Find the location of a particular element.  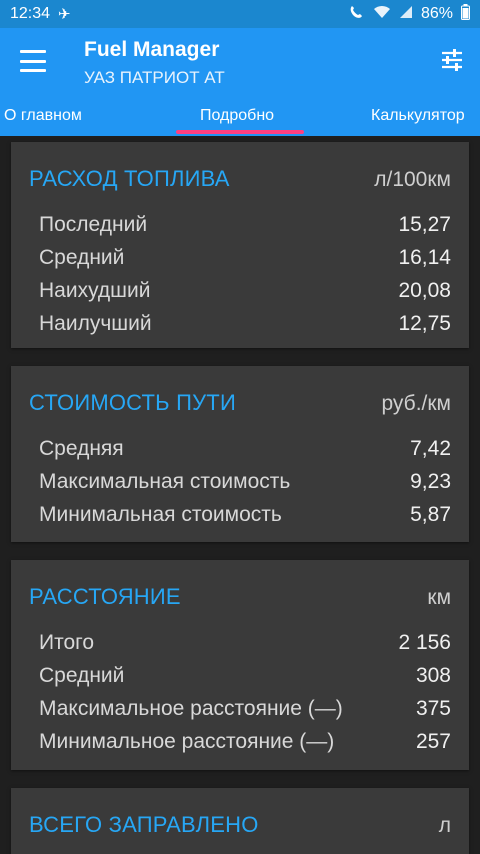

stat-label: Максимальная стоимость is located at coordinates (165, 481).